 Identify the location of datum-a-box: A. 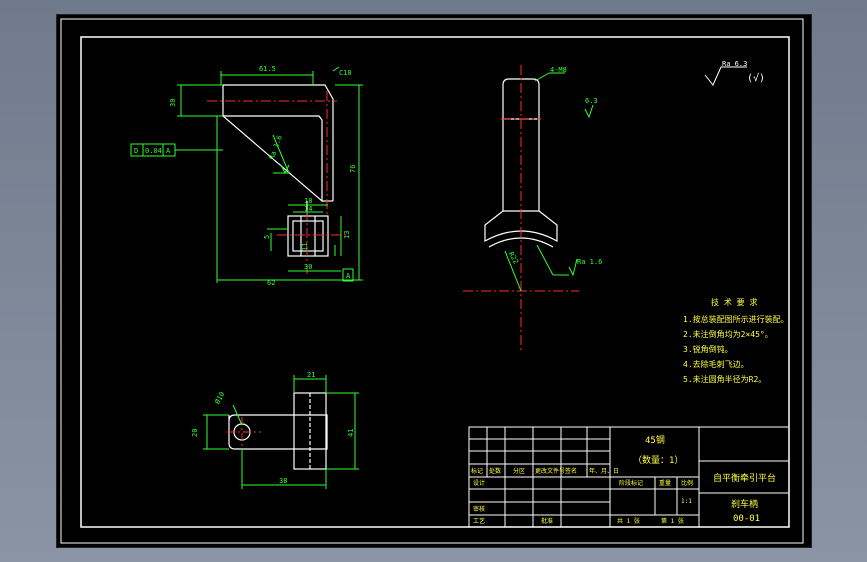
(348, 275).